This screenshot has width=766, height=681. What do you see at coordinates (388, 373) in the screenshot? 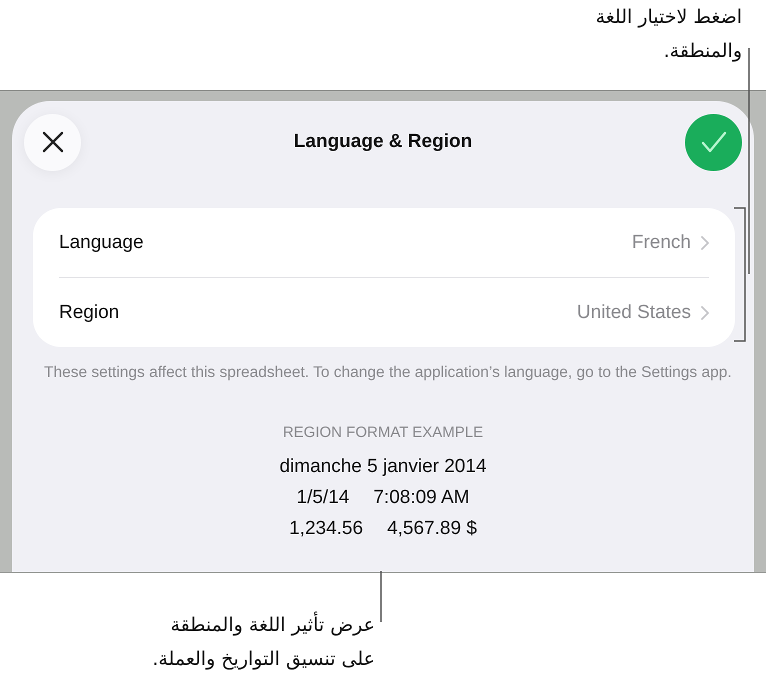
I see `info-text: These settings affect this spreadsheet. To change the application’s language, go to the Settings app.` at bounding box center [388, 373].